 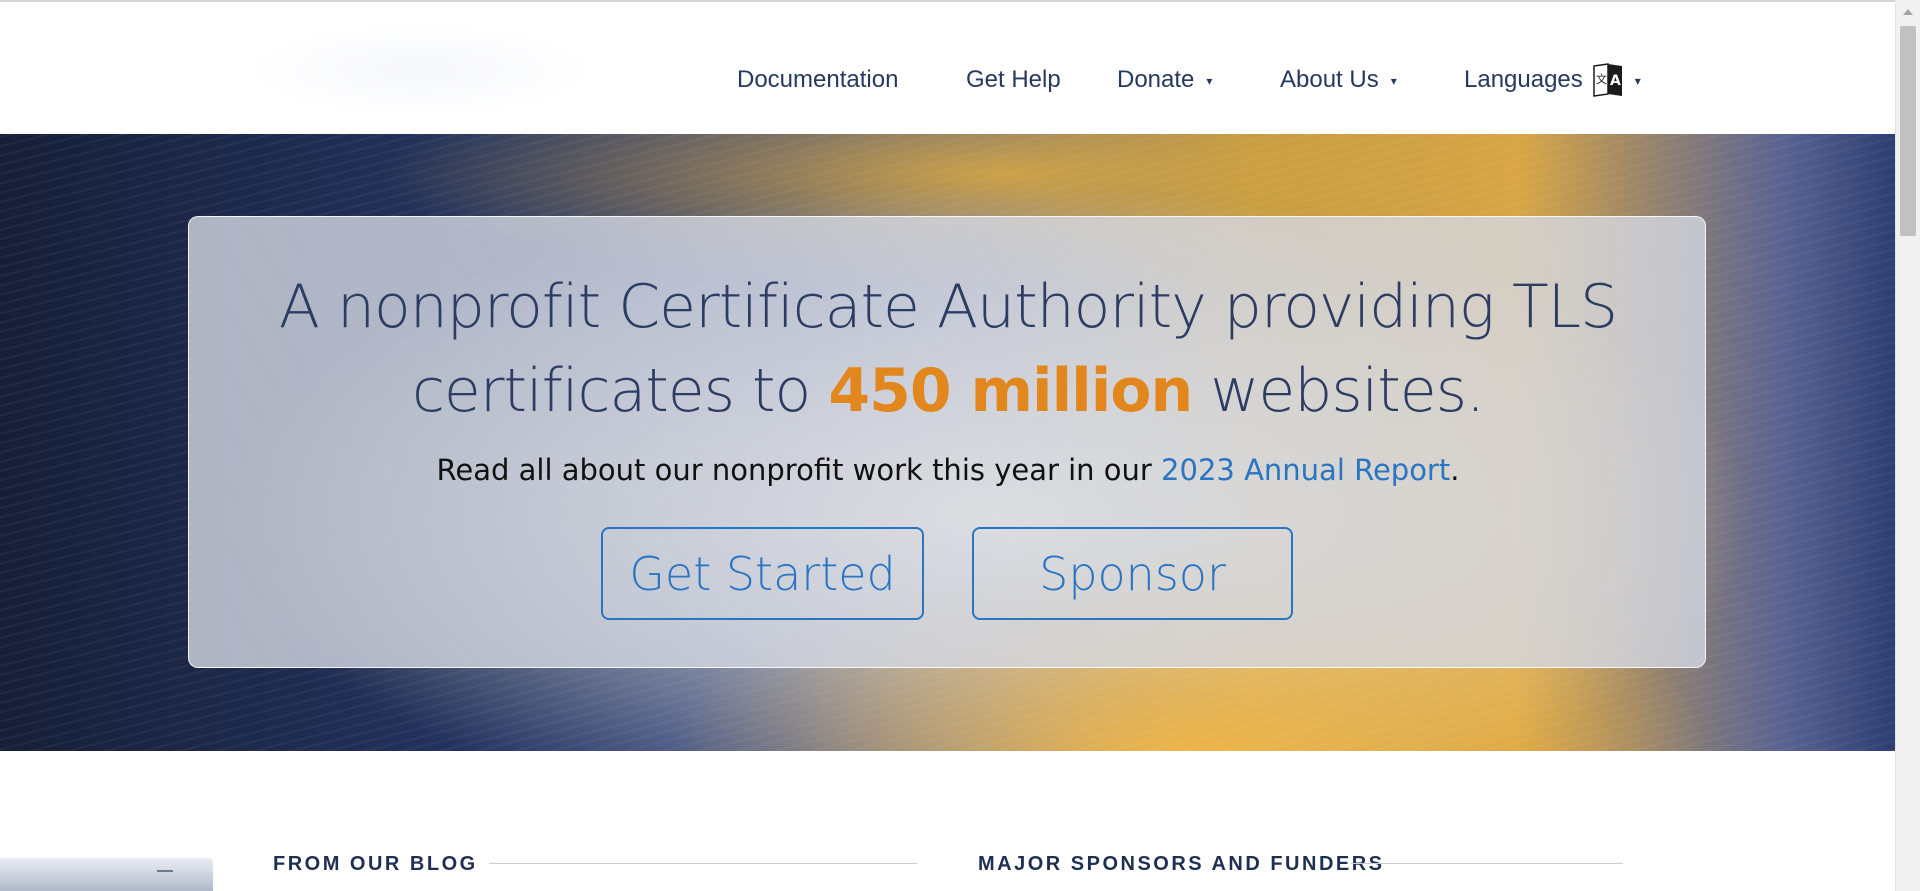 What do you see at coordinates (1907, 445) in the screenshot?
I see `vertical-scrollbar` at bounding box center [1907, 445].